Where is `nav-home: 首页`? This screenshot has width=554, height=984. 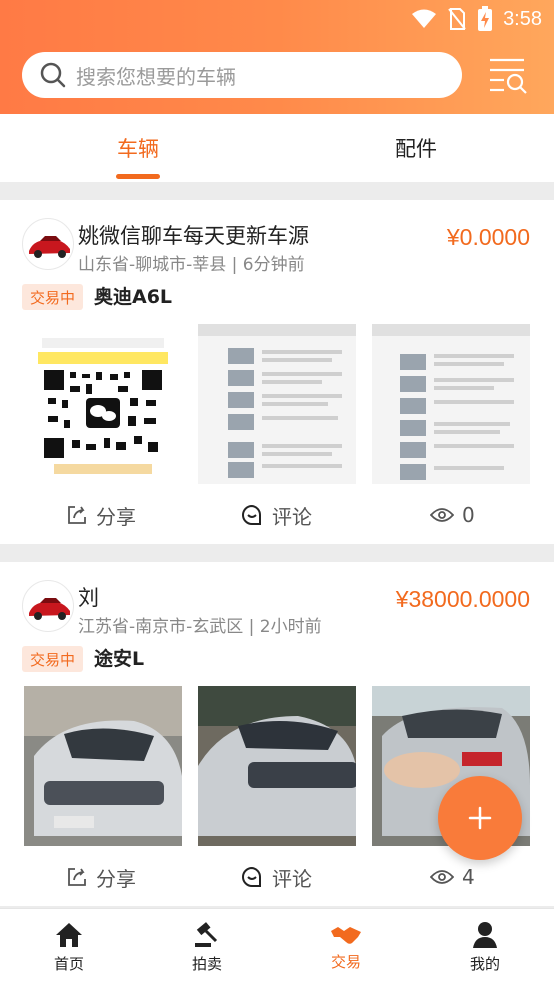 nav-home: 首页 is located at coordinates (69, 946).